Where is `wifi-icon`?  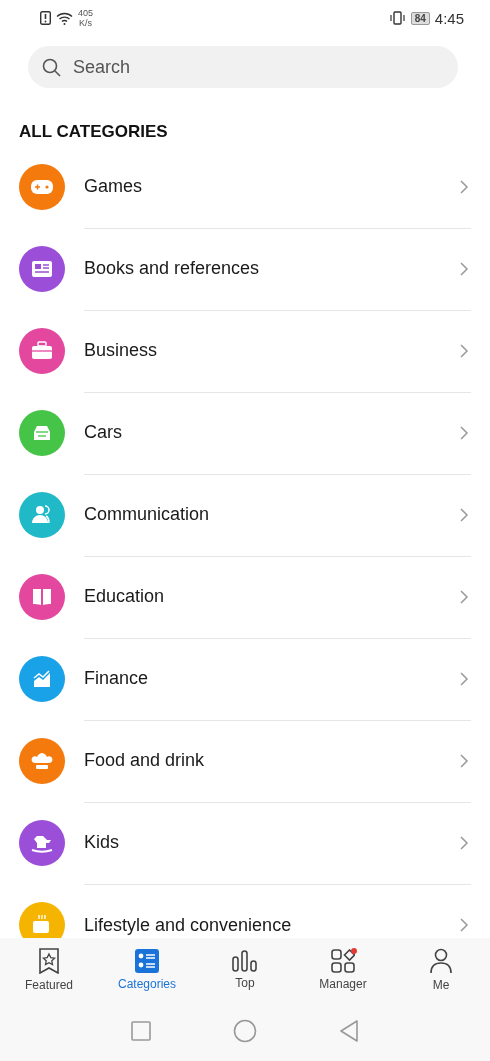
wifi-icon is located at coordinates (64, 18).